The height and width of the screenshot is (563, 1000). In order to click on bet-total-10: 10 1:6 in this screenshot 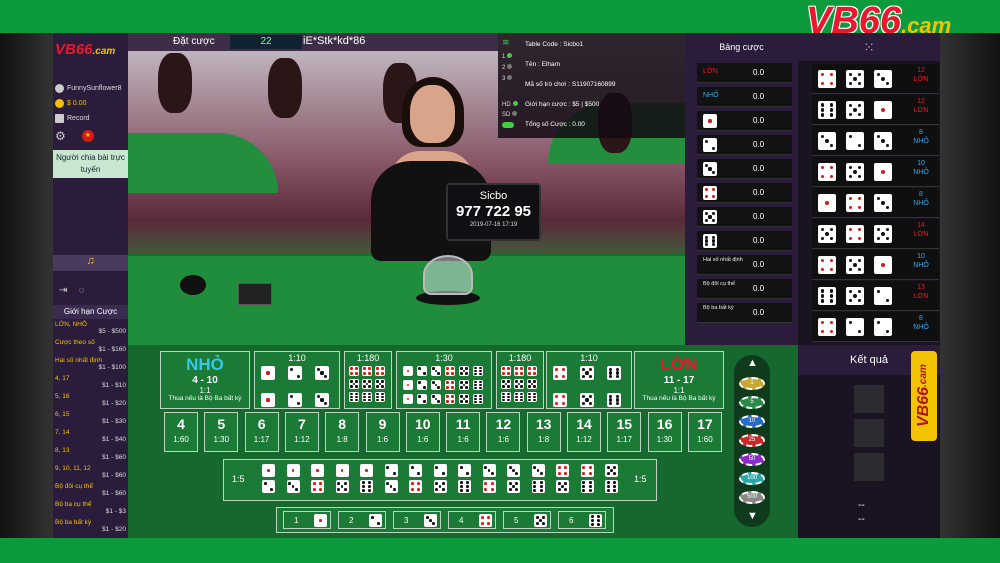, I will do `click(422, 432)`.